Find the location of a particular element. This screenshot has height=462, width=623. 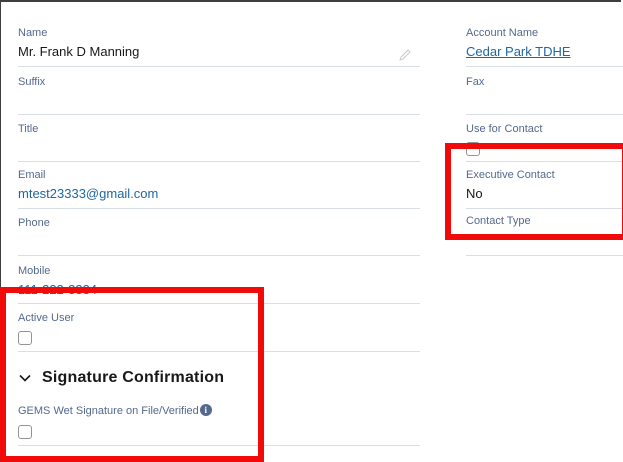

signature-confirmation-section-header: Signature Confirmation is located at coordinates (121, 378).